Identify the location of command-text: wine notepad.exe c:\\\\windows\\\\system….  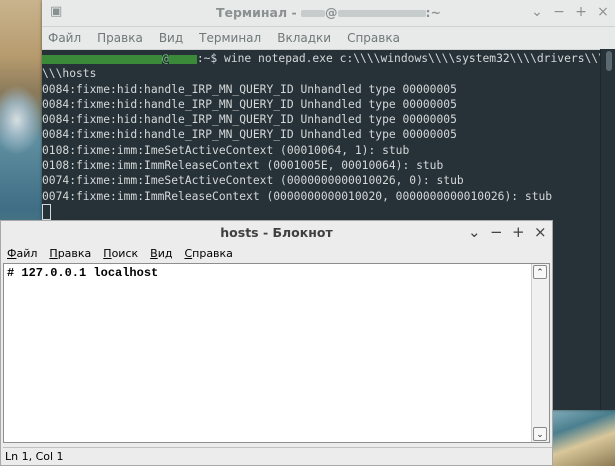
(416, 58).